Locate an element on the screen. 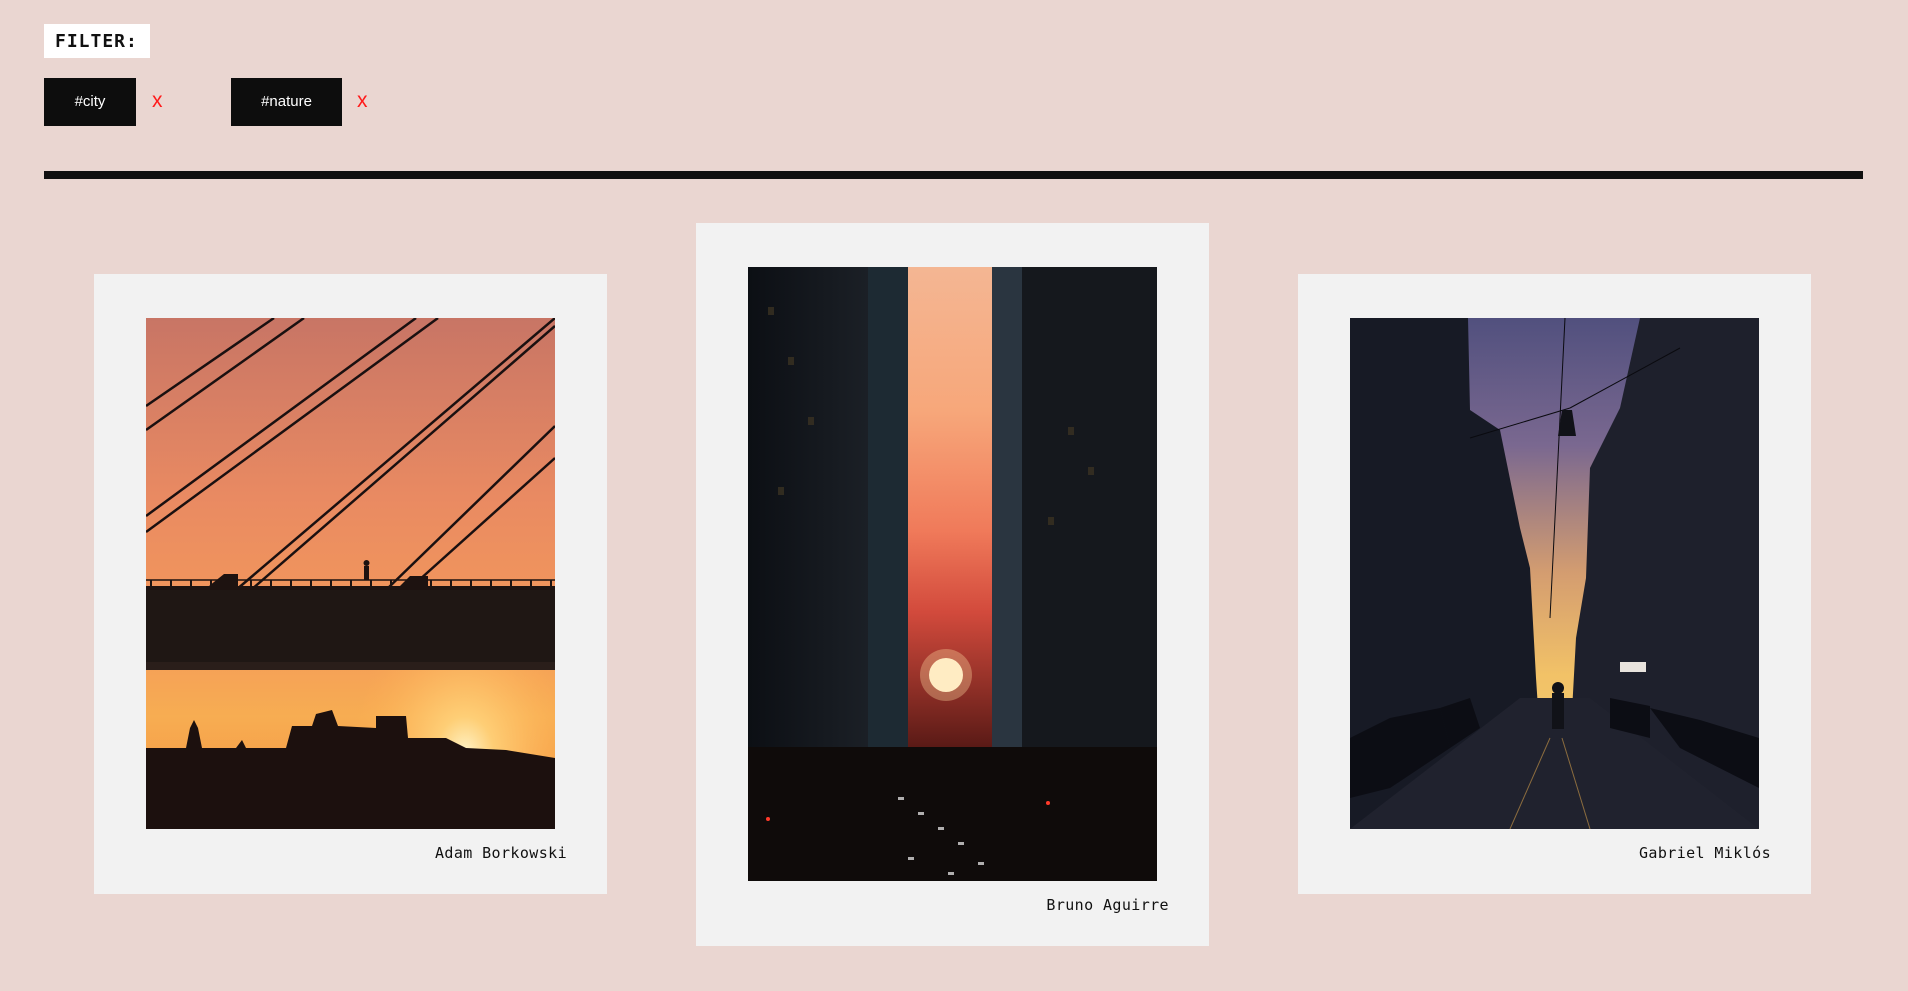 The width and height of the screenshot is (1908, 991). photo-city-canyon-sunset-image is located at coordinates (952, 574).